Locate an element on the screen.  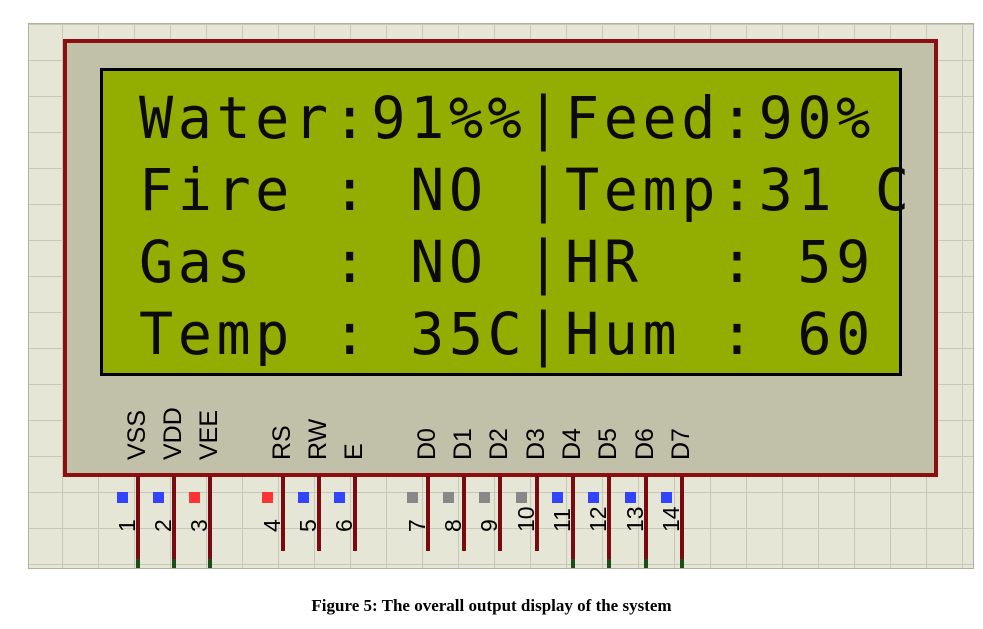
pin-number: 11 is located at coordinates (562, 520).